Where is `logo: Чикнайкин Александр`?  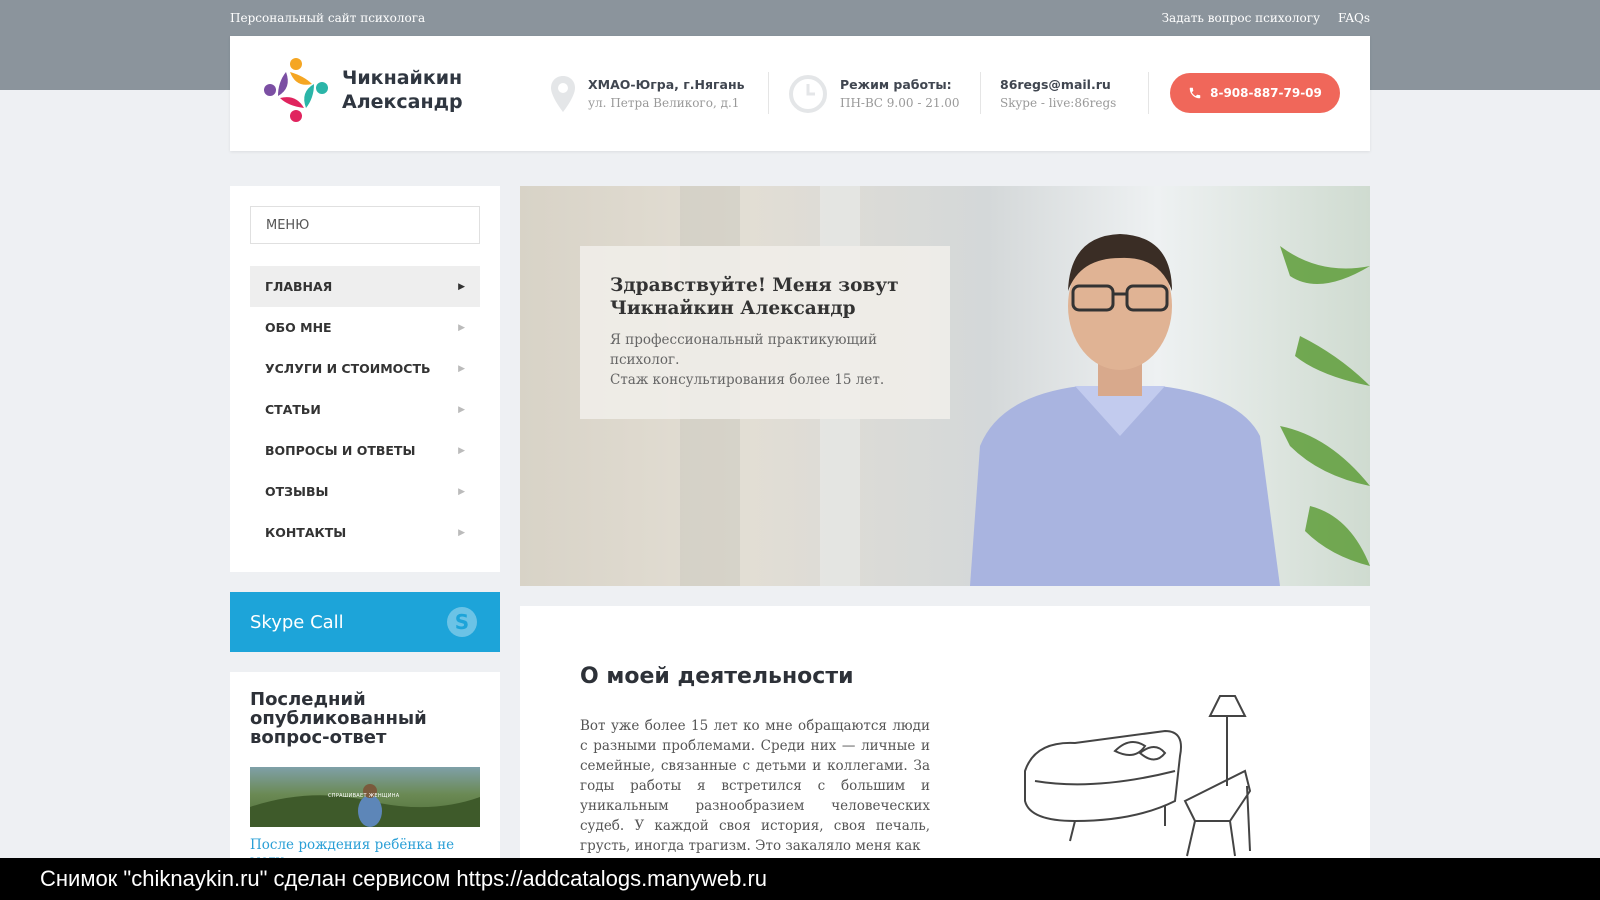 logo: Чикнайкин Александр is located at coordinates (361, 90).